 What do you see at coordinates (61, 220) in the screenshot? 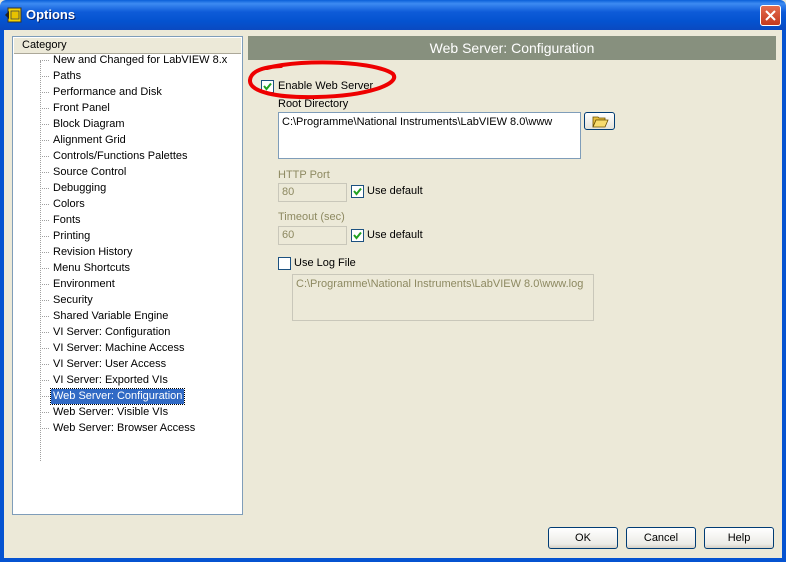
I see `category-item: Fonts` at bounding box center [61, 220].